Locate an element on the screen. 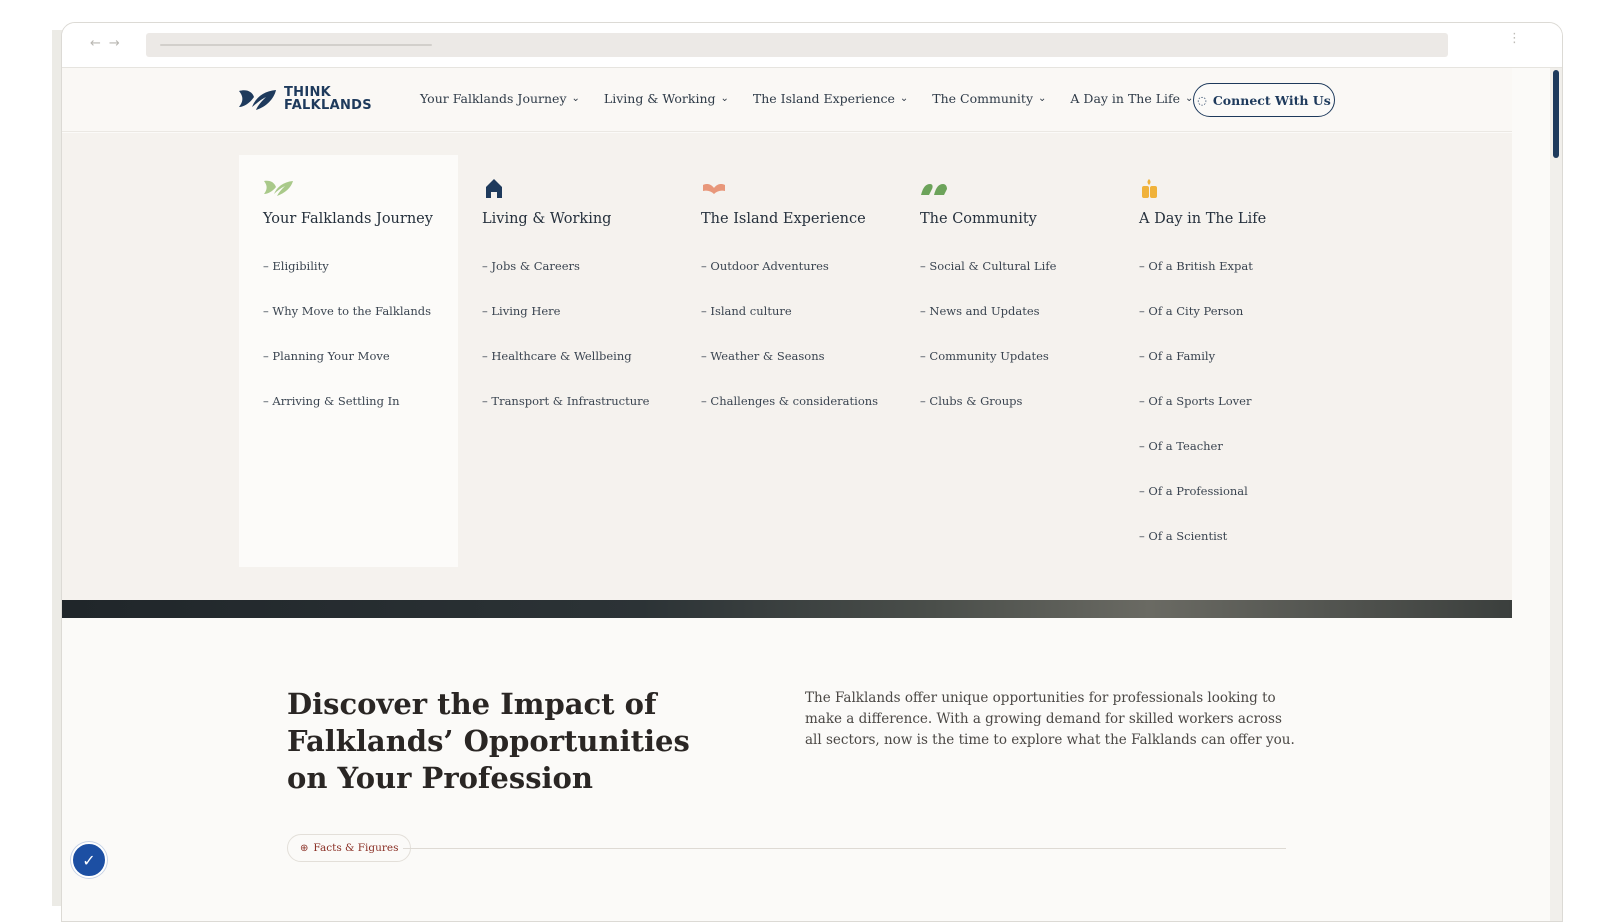  nav-label: A Day in The Life is located at coordinates (1125, 98).